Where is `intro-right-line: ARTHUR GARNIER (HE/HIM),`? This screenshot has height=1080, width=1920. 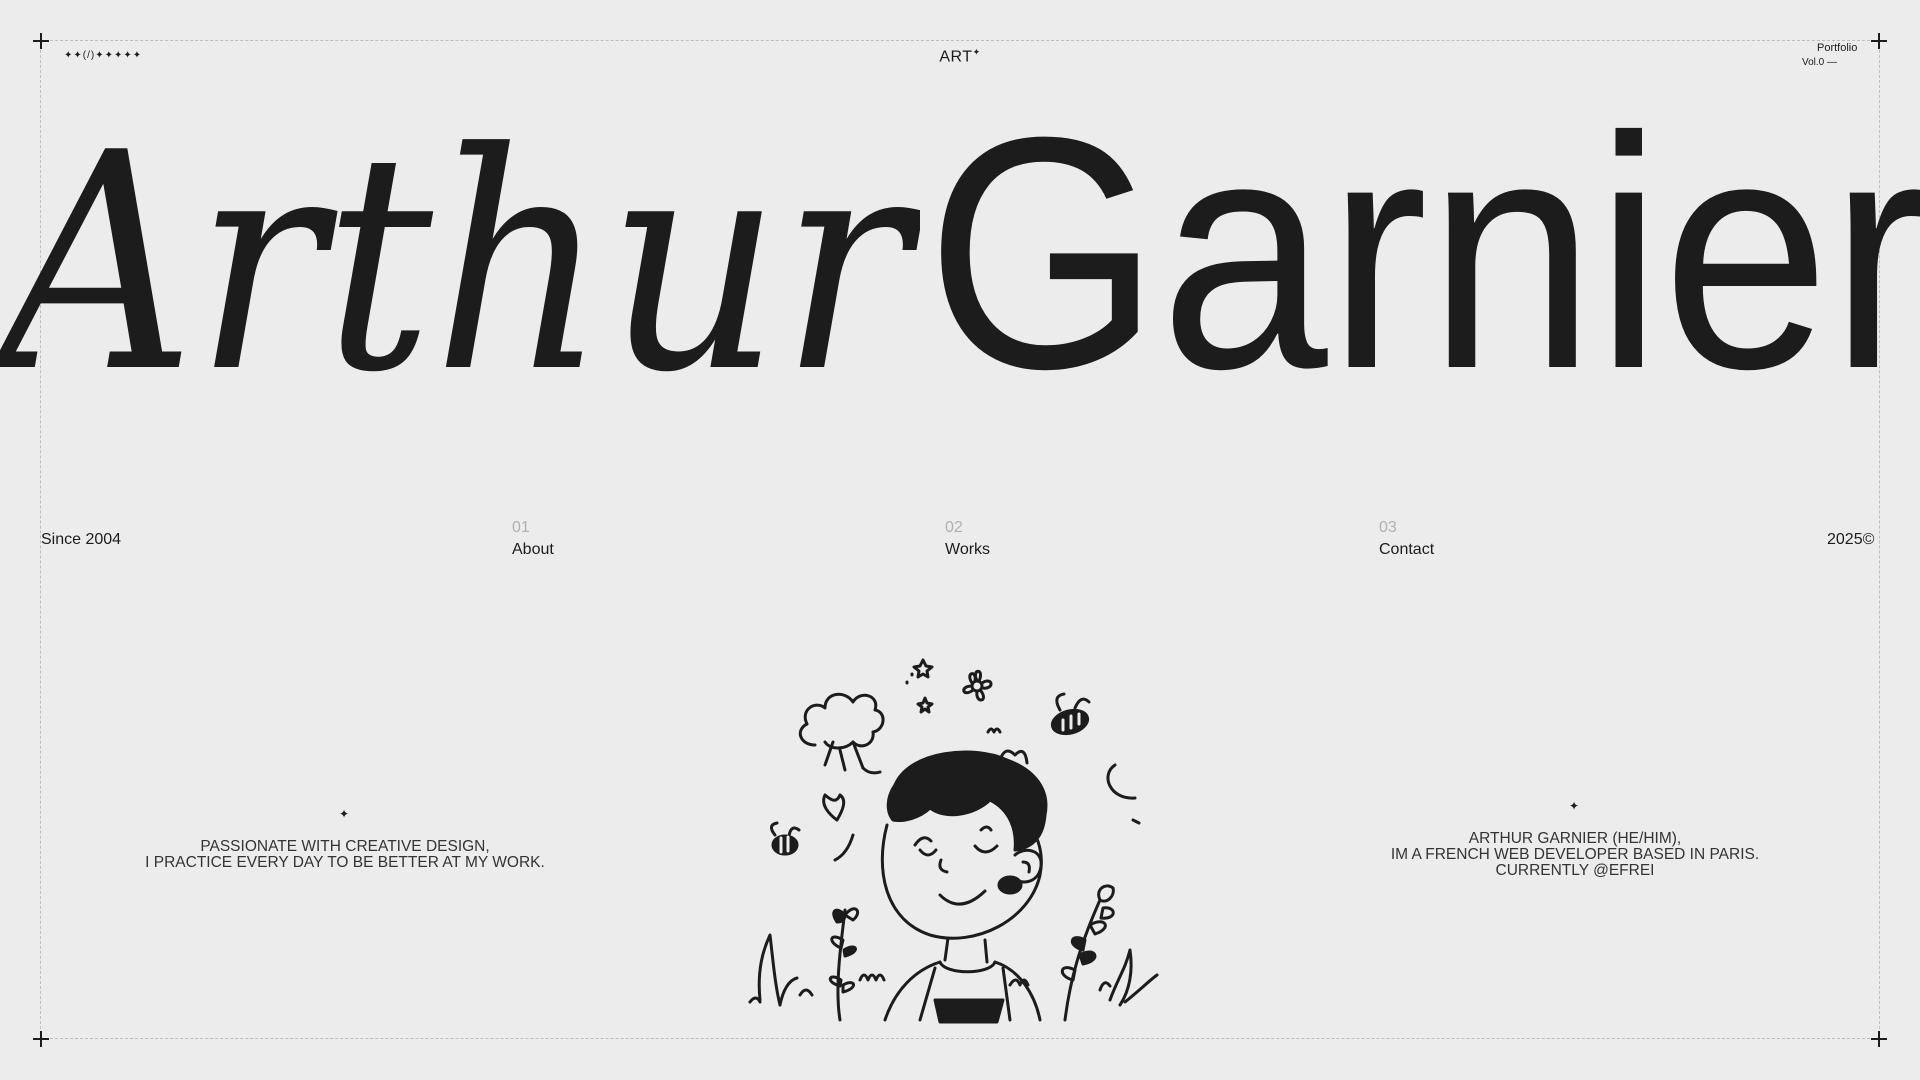 intro-right-line: ARTHUR GARNIER (HE/HIM), is located at coordinates (1575, 838).